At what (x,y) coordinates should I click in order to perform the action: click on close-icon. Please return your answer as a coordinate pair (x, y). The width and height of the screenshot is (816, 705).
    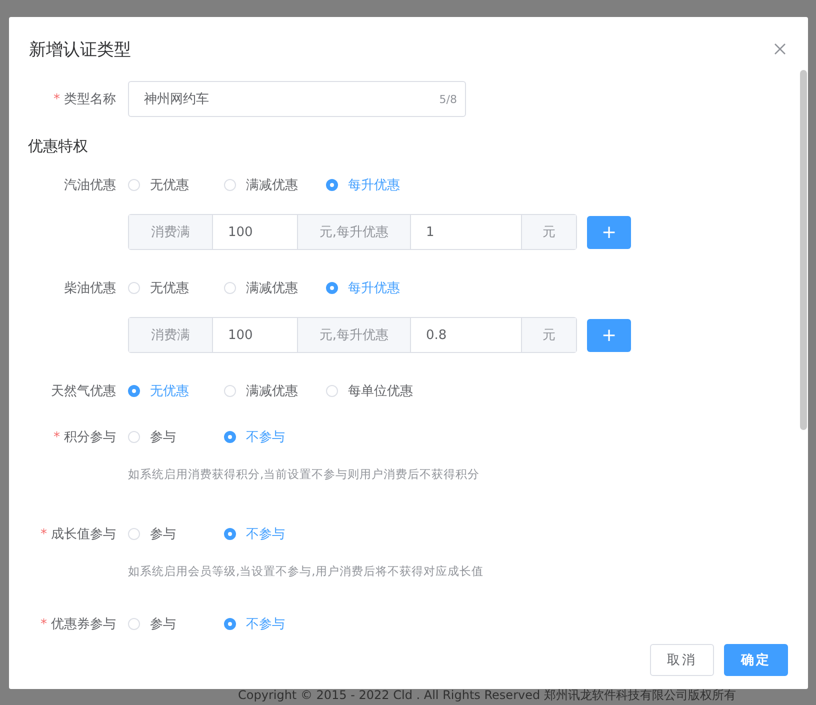
    Looking at the image, I should click on (780, 49).